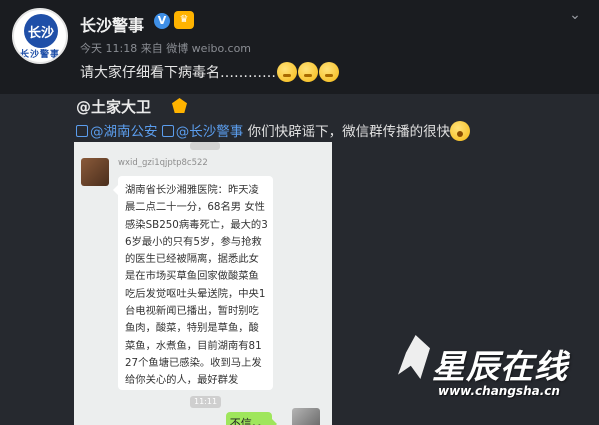 This screenshot has width=599, height=425. I want to click on reply-avatar, so click(306, 416).